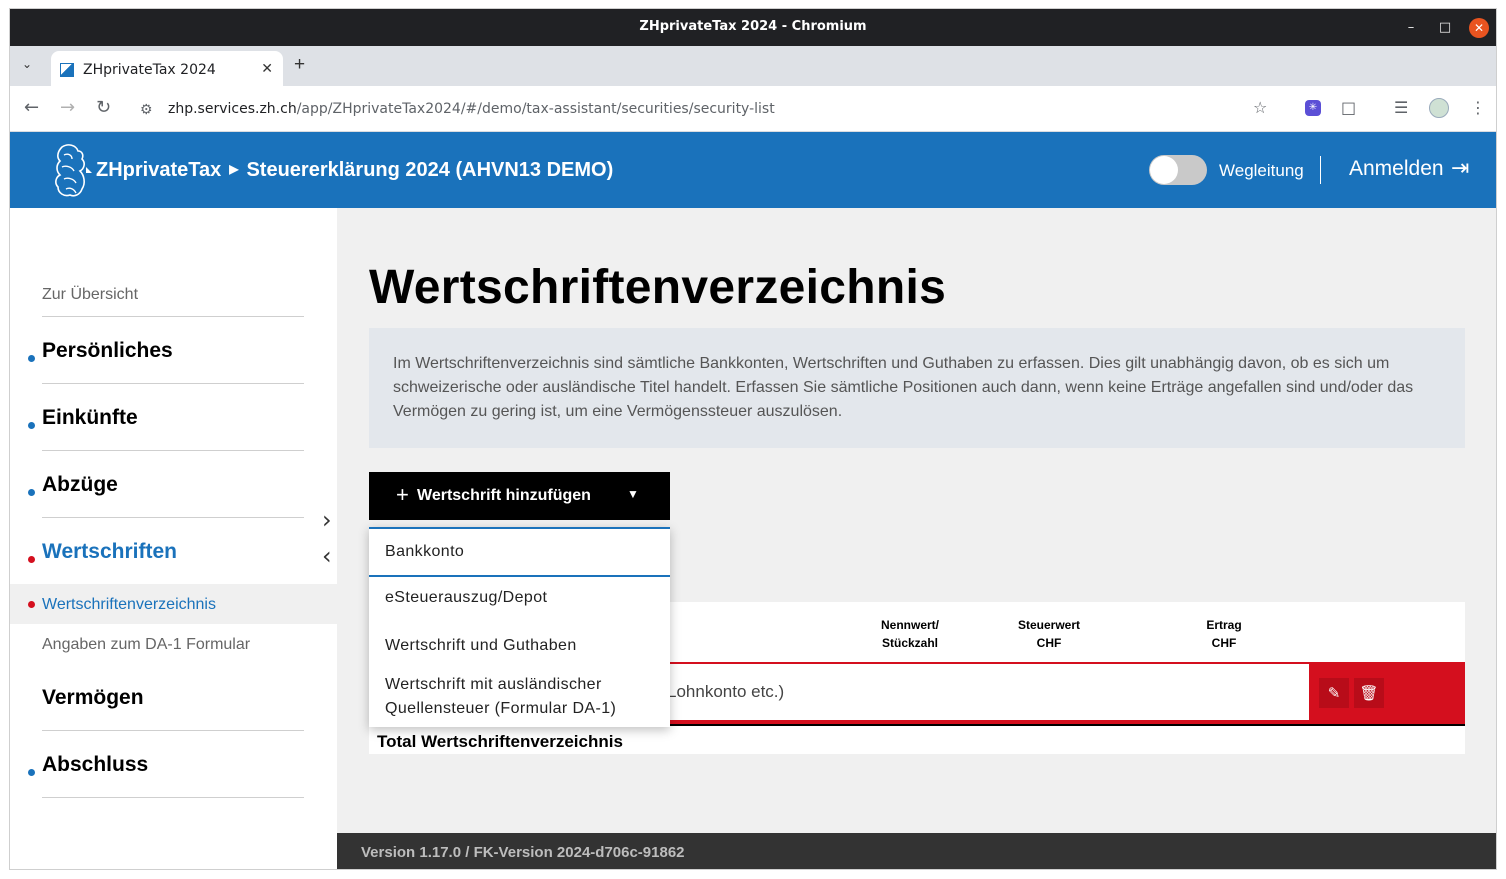 This screenshot has height=879, width=1506. What do you see at coordinates (1348, 107) in the screenshot?
I see `extensions-puzzle-icon: □` at bounding box center [1348, 107].